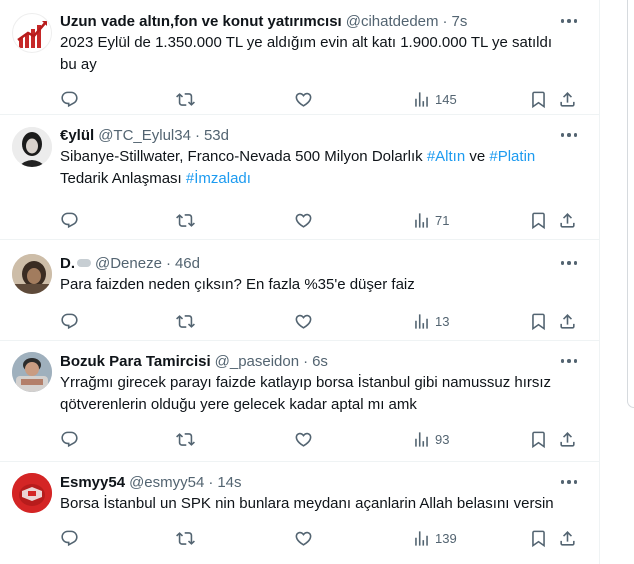 The height and width of the screenshot is (564, 634). Describe the element at coordinates (430, 321) in the screenshot. I see `views-button: 13` at that location.